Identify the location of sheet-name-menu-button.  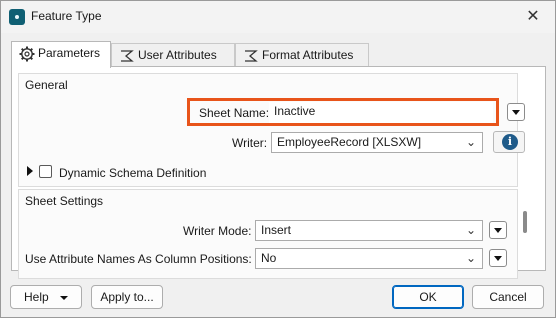
(516, 112).